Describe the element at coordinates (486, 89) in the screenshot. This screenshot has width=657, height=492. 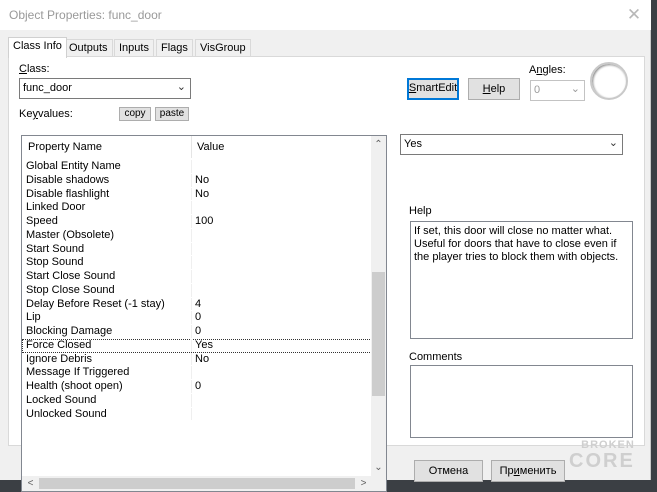
I see `help-mnemonic: H` at that location.